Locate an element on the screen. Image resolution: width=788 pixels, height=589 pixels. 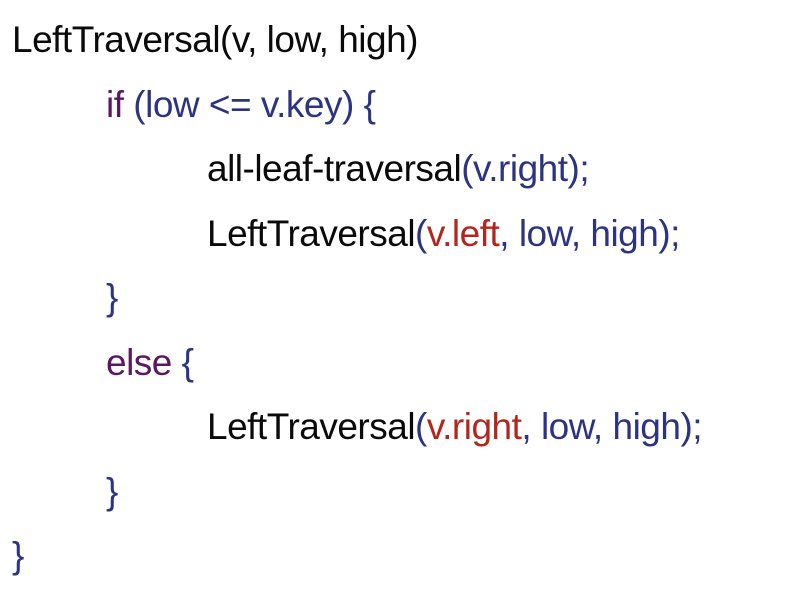
code-token: (low <= v.key) { is located at coordinates (249, 104).